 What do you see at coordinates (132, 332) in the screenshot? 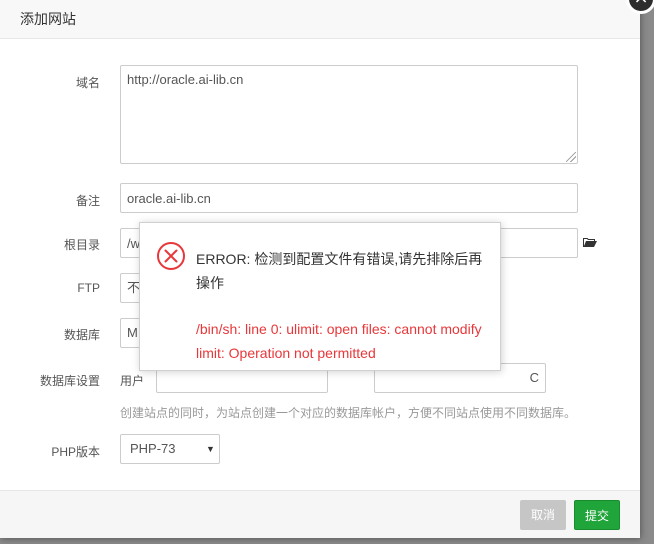
I see `database-select-value: M` at bounding box center [132, 332].